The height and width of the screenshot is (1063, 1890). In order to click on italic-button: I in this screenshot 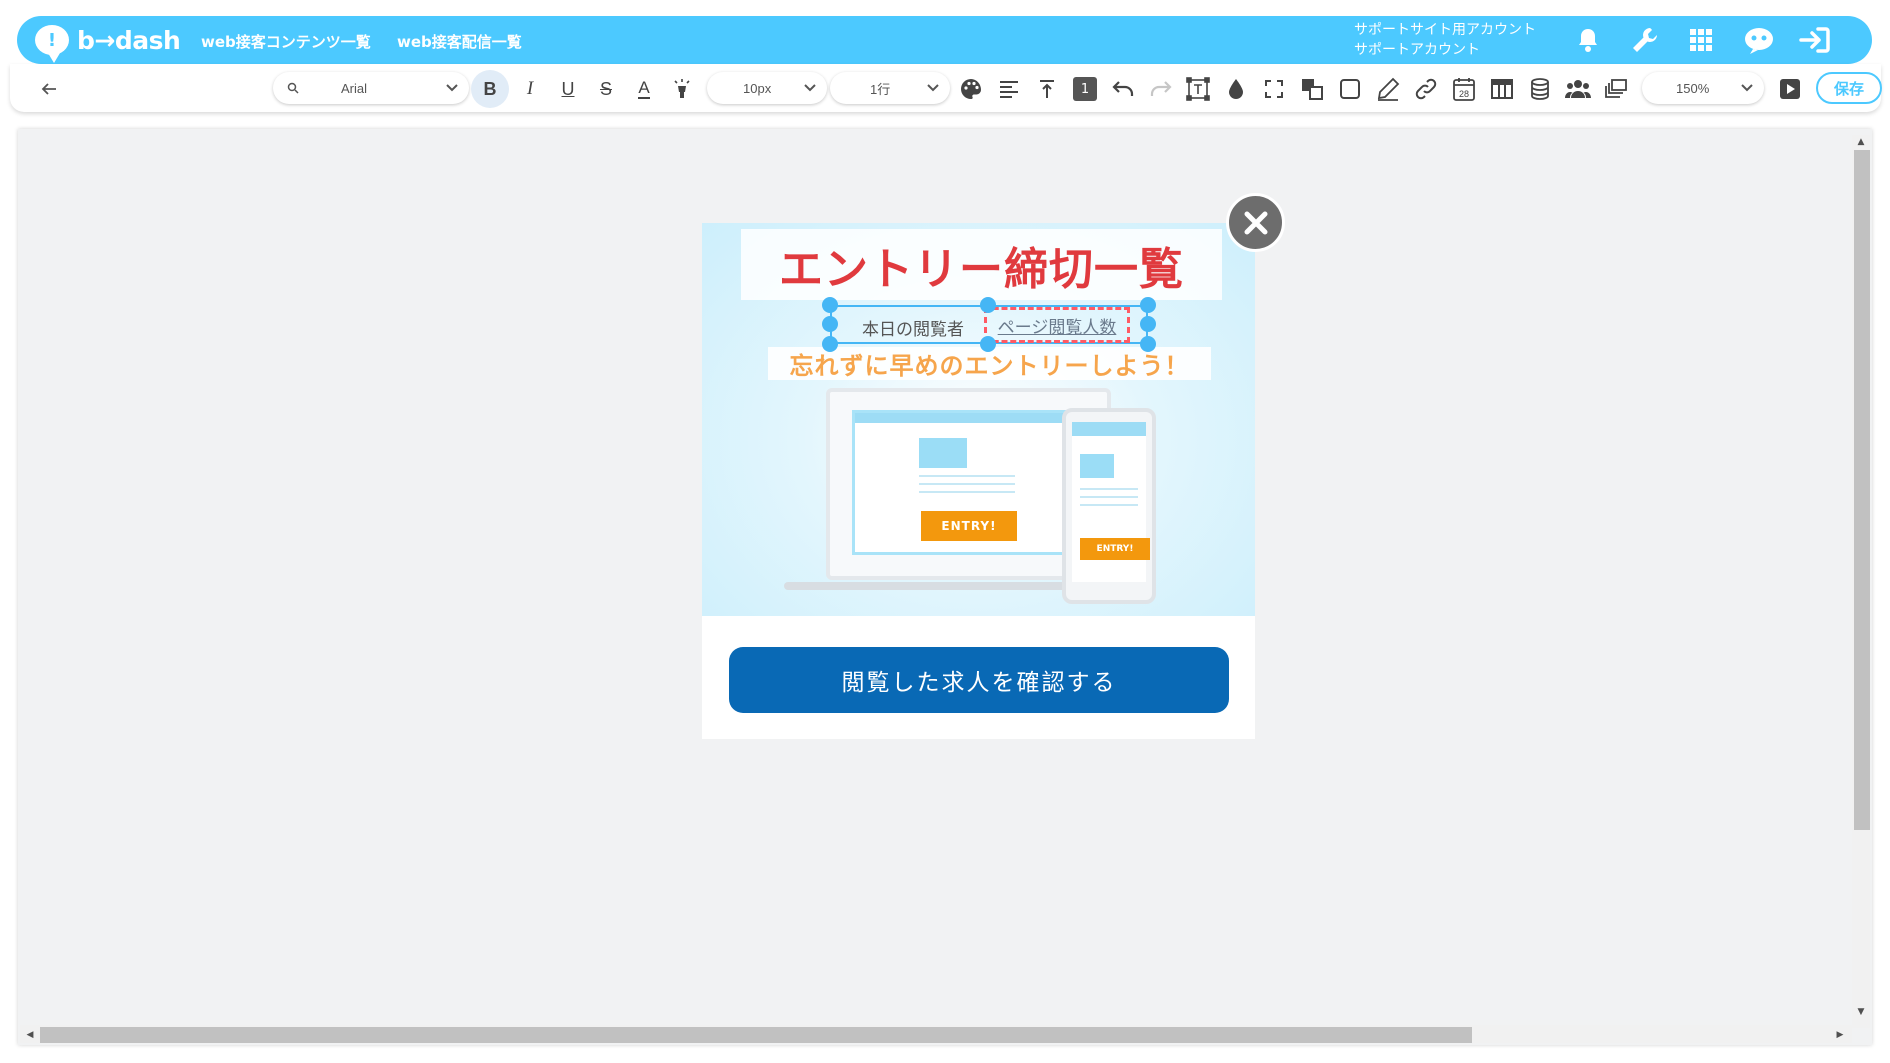, I will do `click(530, 89)`.